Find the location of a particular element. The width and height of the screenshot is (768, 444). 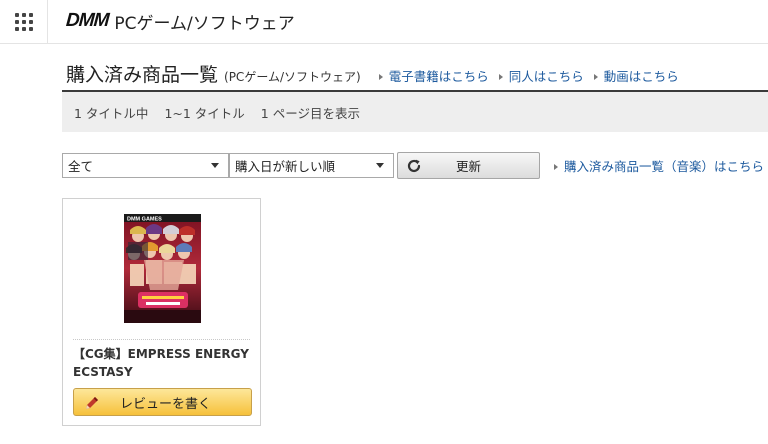

related-links: 電子書籍はこちら 同人はこちら 動画はこちら is located at coordinates (533, 75).